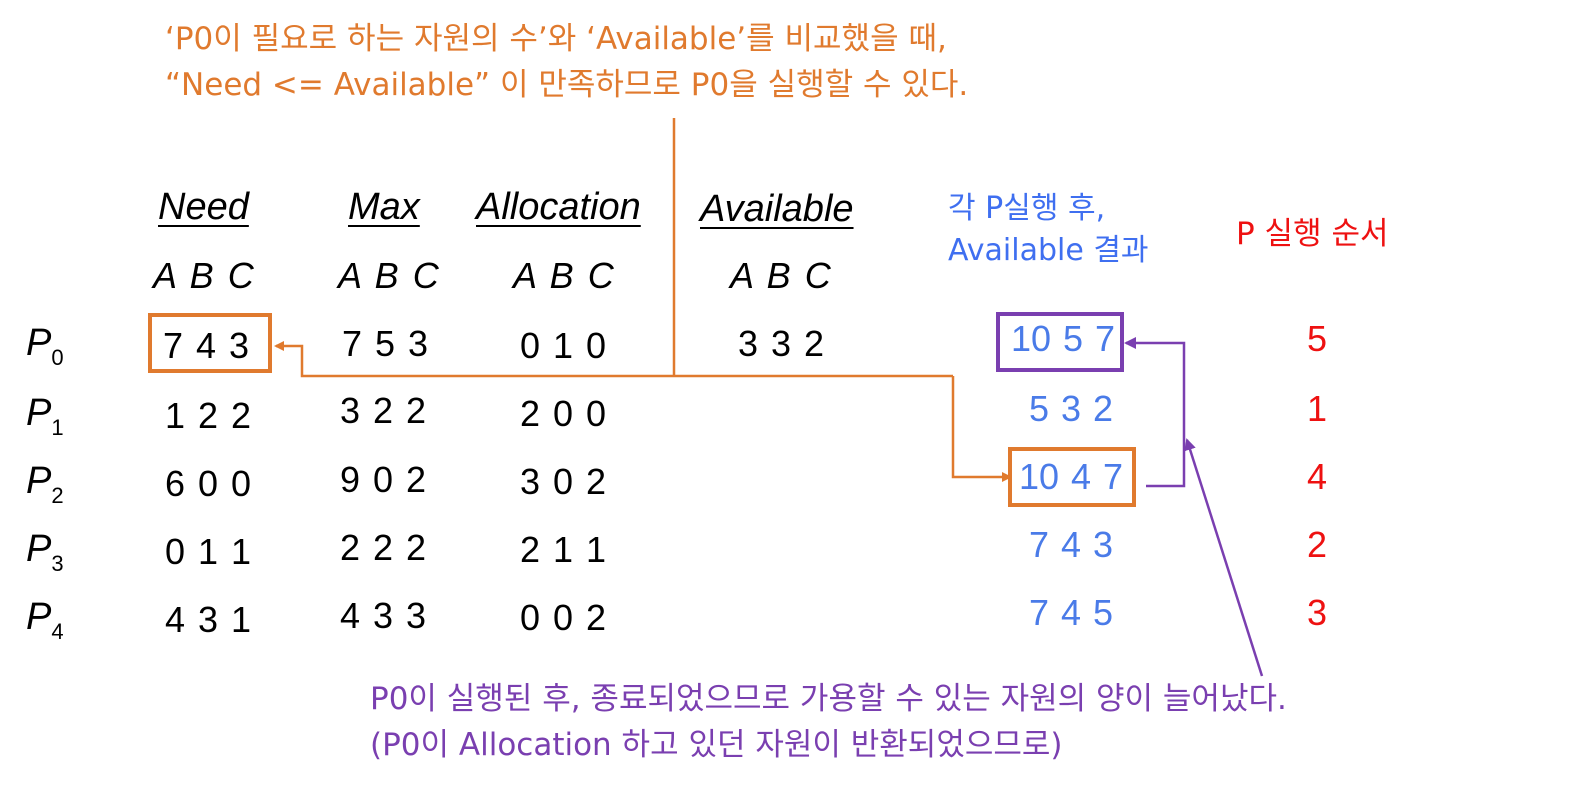  Describe the element at coordinates (1224, 557) in the screenshot. I see `bottom-note-connector` at that location.